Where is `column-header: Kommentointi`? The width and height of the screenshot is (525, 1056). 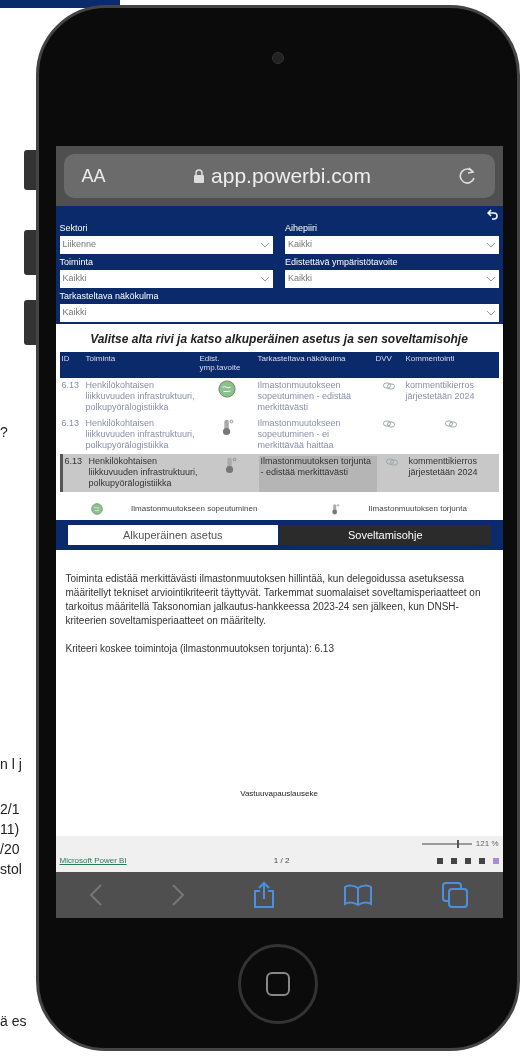
column-header: Kommentointi is located at coordinates (451, 358).